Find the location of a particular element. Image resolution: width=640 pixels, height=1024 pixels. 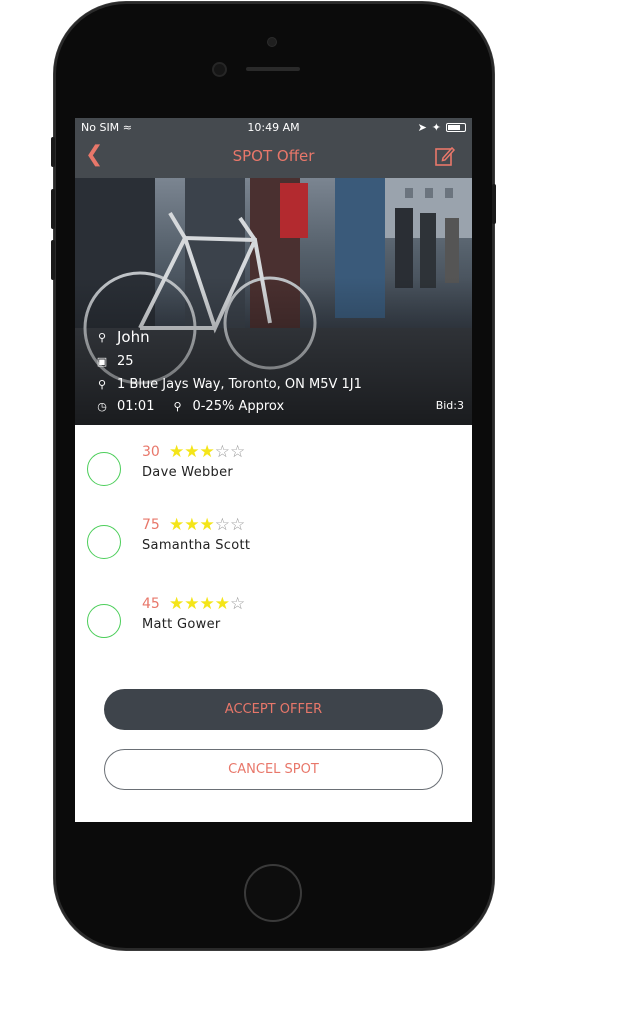

spot-owner: ⚲ John is located at coordinates (122, 337).